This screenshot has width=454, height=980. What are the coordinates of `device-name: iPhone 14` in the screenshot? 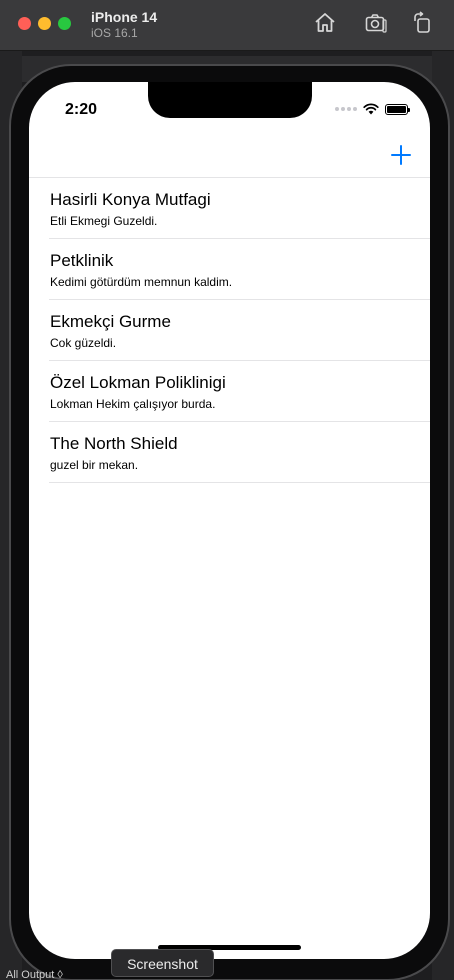 It's located at (124, 17).